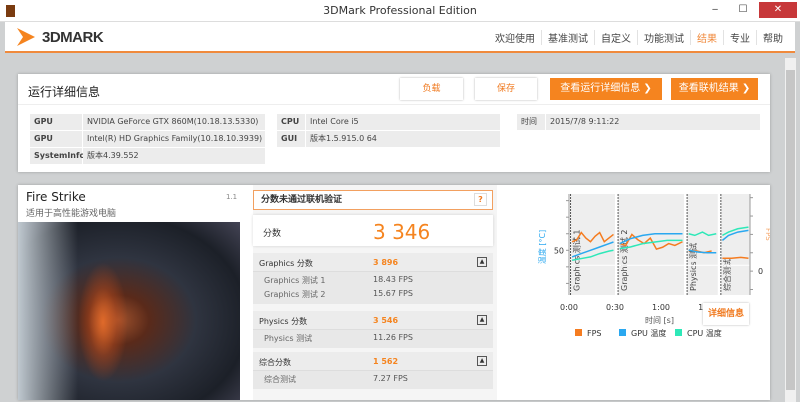 The image size is (800, 402). What do you see at coordinates (64, 92) in the screenshot?
I see `panel-title: 运行详细信息` at bounding box center [64, 92].